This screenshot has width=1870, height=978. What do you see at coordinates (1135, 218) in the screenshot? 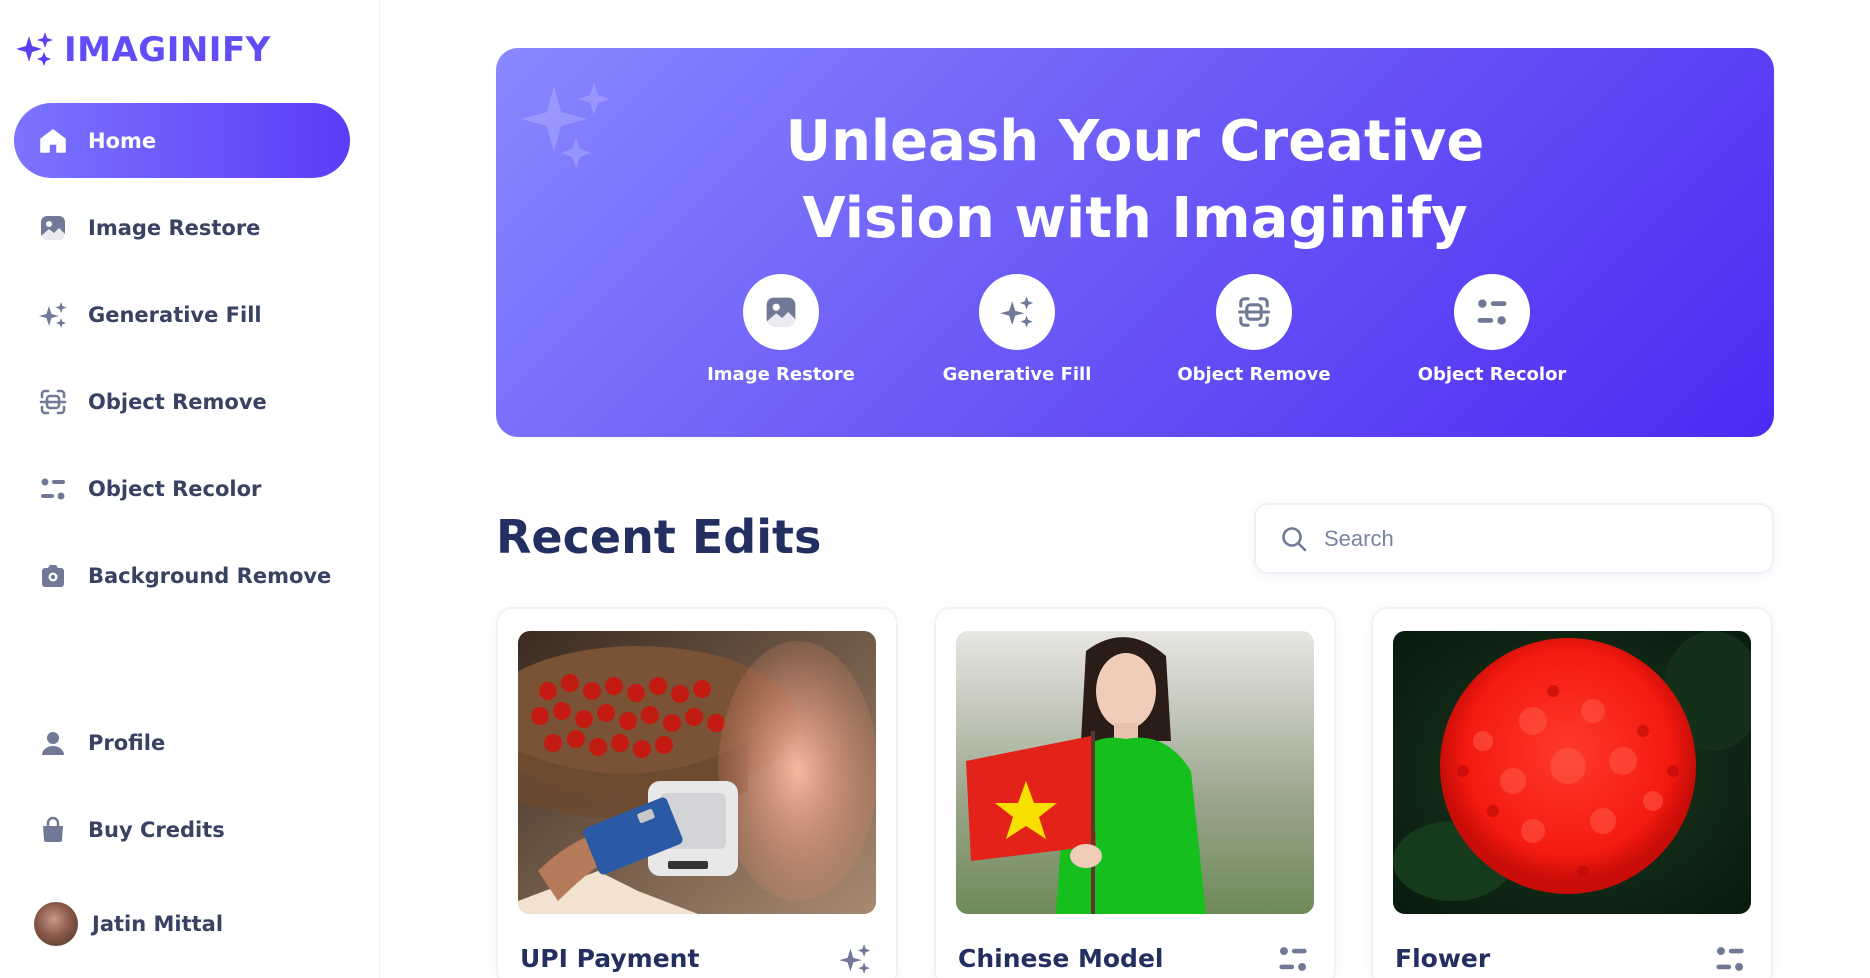
I see `hero-title-line2: Vision with Imaginify` at bounding box center [1135, 218].